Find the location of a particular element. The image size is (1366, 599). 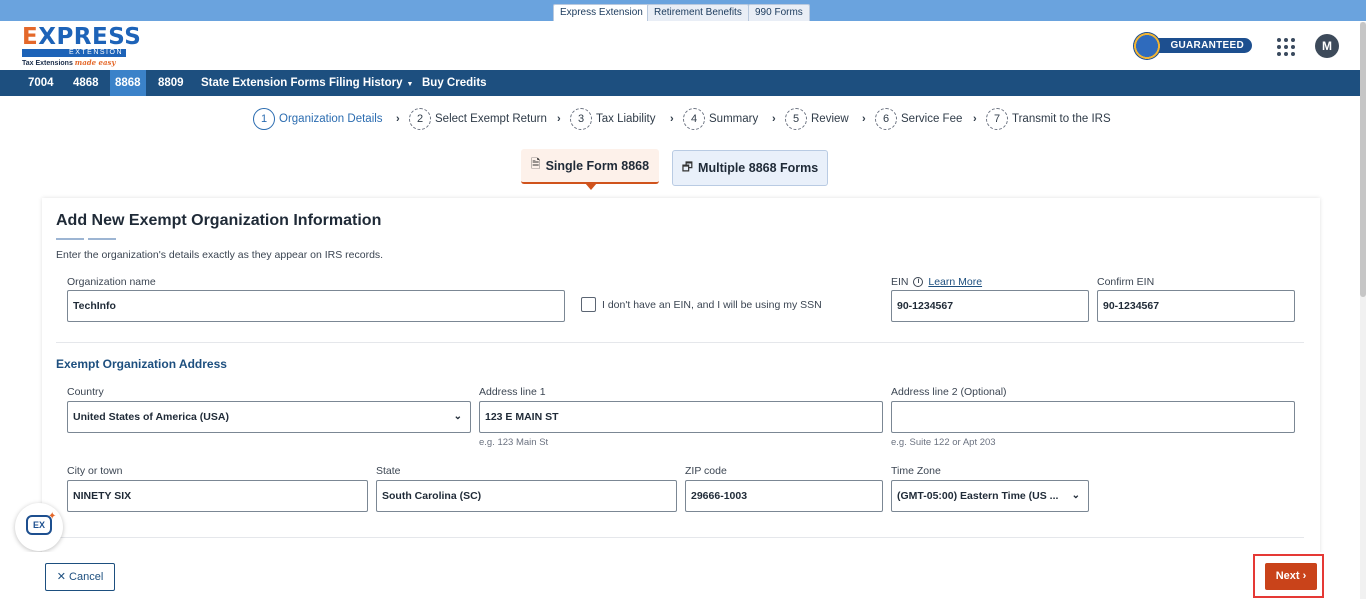

nav-item-filing-history: Filing History ▼ is located at coordinates (371, 83).